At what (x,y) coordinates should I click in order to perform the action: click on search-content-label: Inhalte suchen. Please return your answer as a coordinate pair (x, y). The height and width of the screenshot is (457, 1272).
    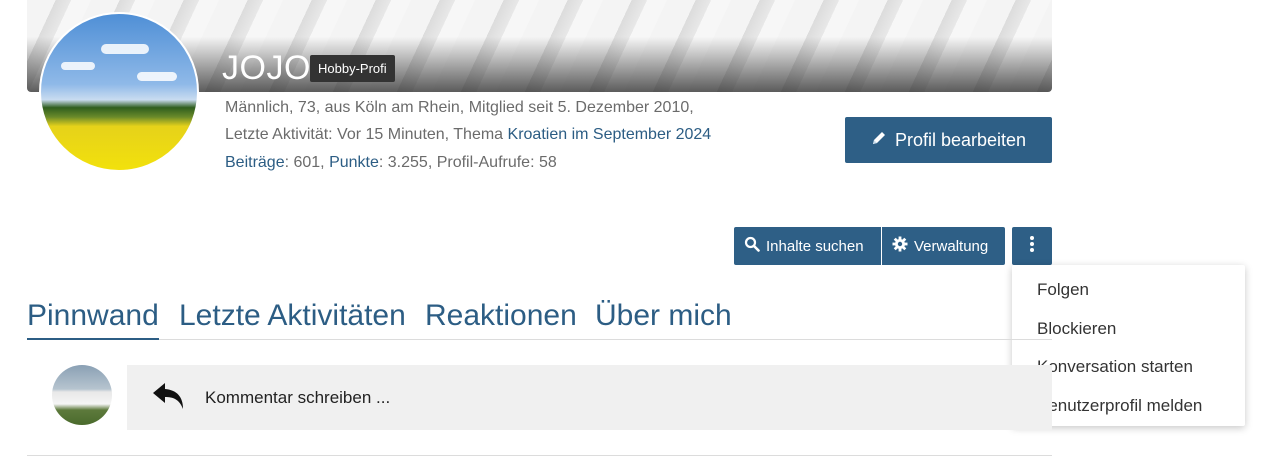
    Looking at the image, I should click on (815, 246).